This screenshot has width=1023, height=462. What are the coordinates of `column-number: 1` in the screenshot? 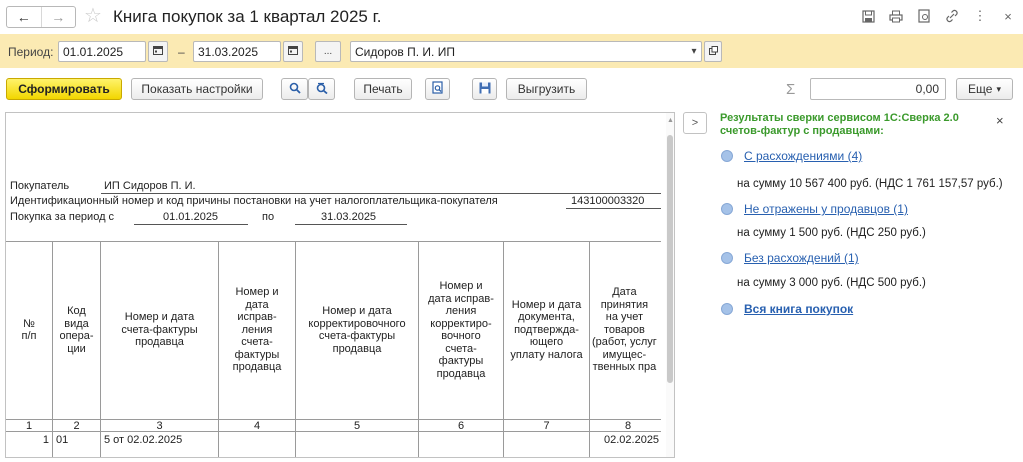 It's located at (29, 426).